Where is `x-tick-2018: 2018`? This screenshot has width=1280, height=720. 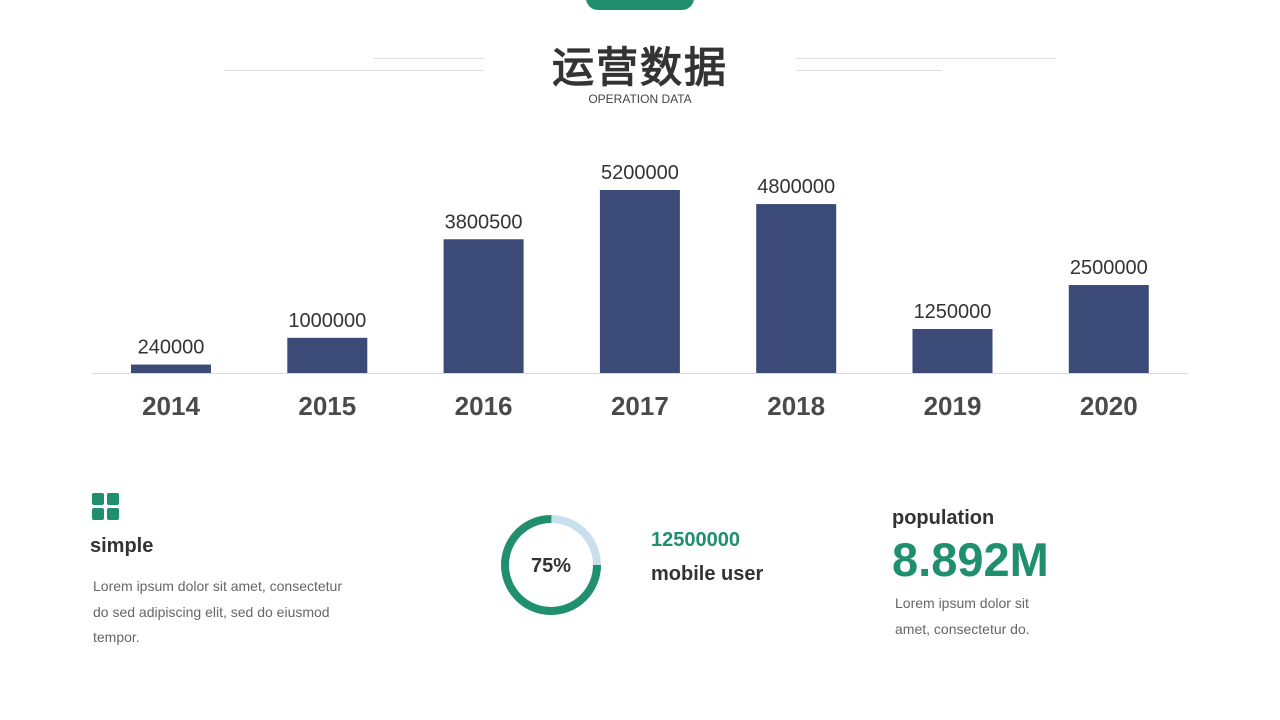 x-tick-2018: 2018 is located at coordinates (796, 406).